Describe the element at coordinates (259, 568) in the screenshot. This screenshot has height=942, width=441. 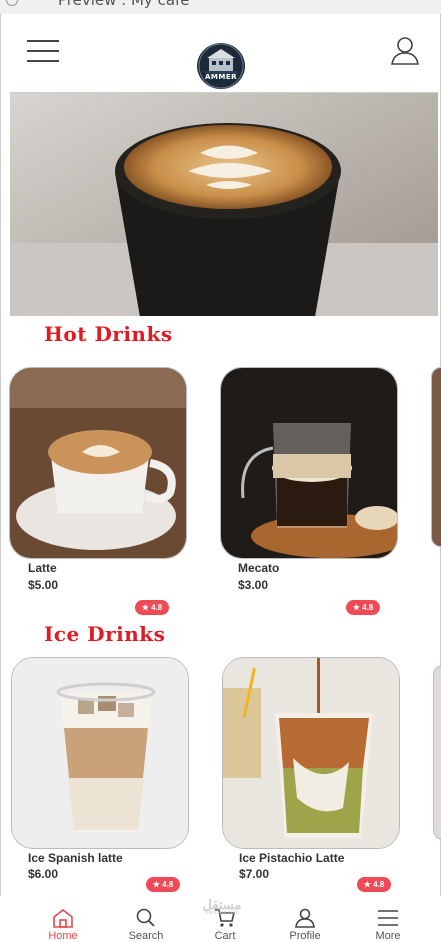
I see `product-name: Mecato` at that location.